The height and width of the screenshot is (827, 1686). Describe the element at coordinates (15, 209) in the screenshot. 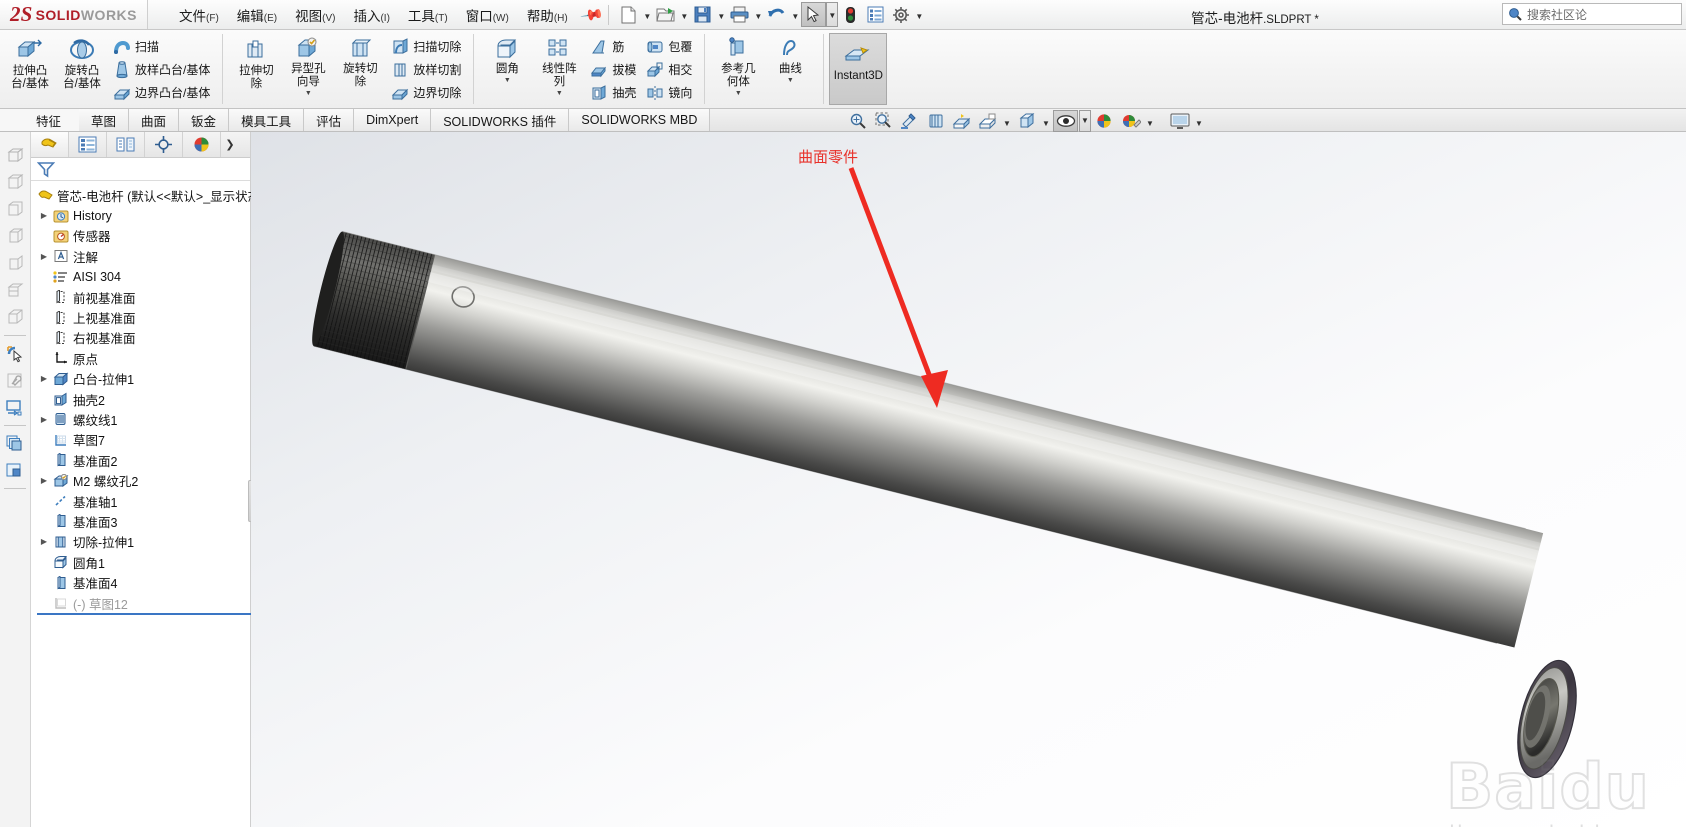

I see `front-view-cube-icon` at that location.